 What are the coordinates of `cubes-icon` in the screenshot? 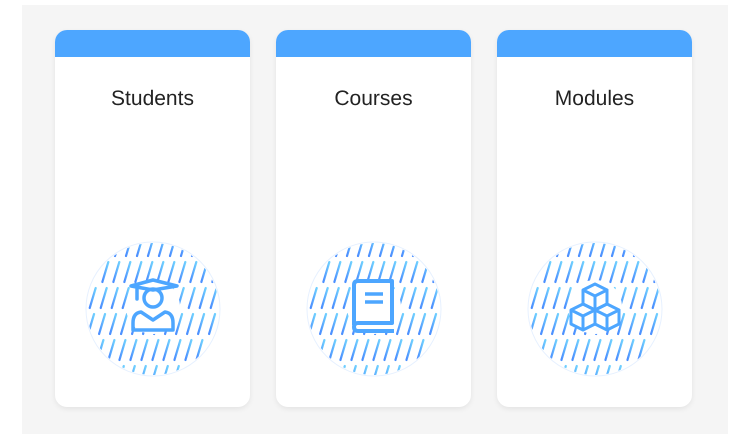 It's located at (594, 307).